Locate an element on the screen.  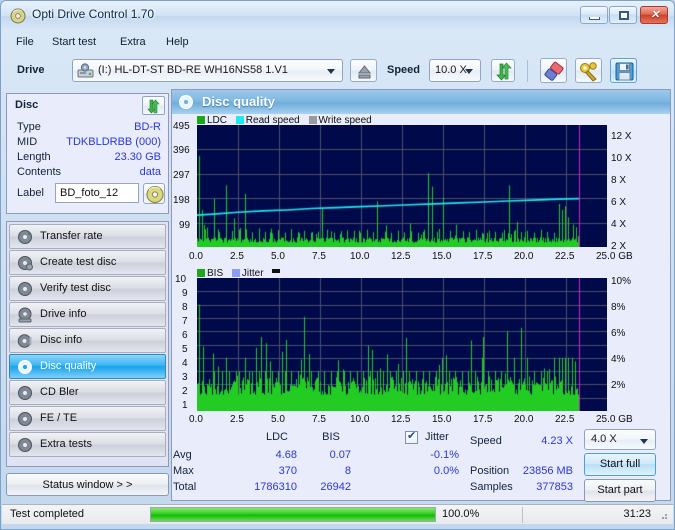
erase-button is located at coordinates (553, 70).